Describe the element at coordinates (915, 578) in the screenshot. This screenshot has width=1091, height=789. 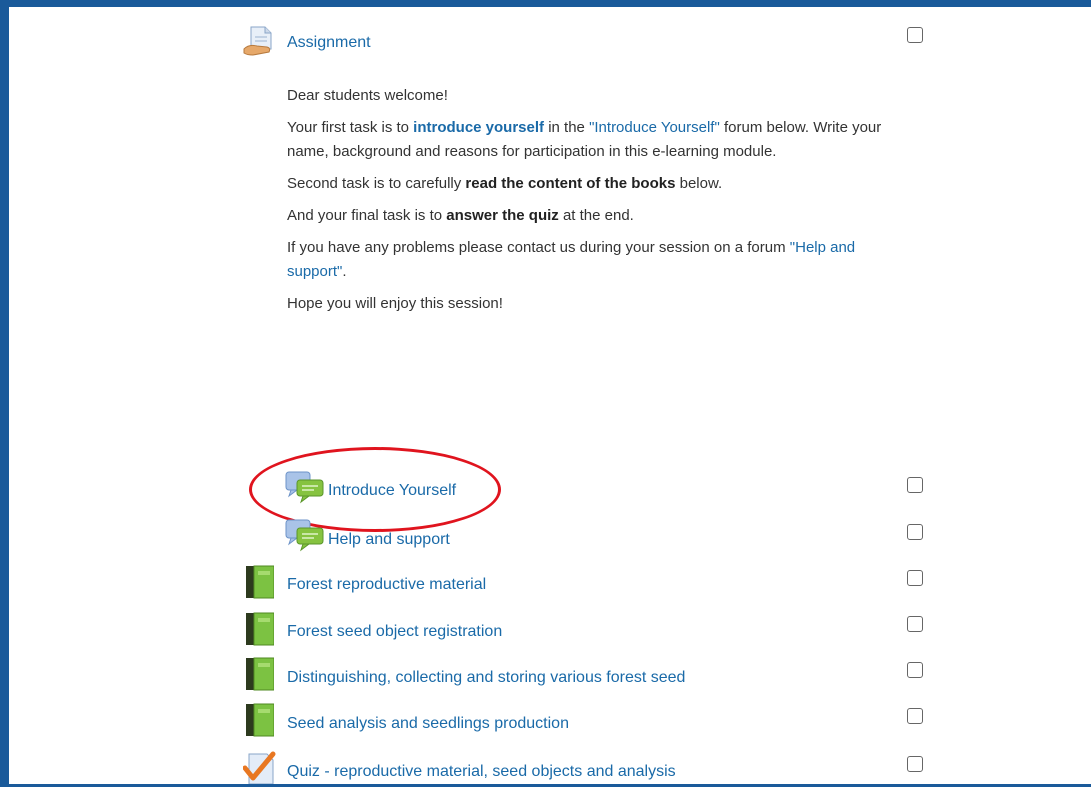
I see `forest-reproductive-material-completion-checkbox` at that location.